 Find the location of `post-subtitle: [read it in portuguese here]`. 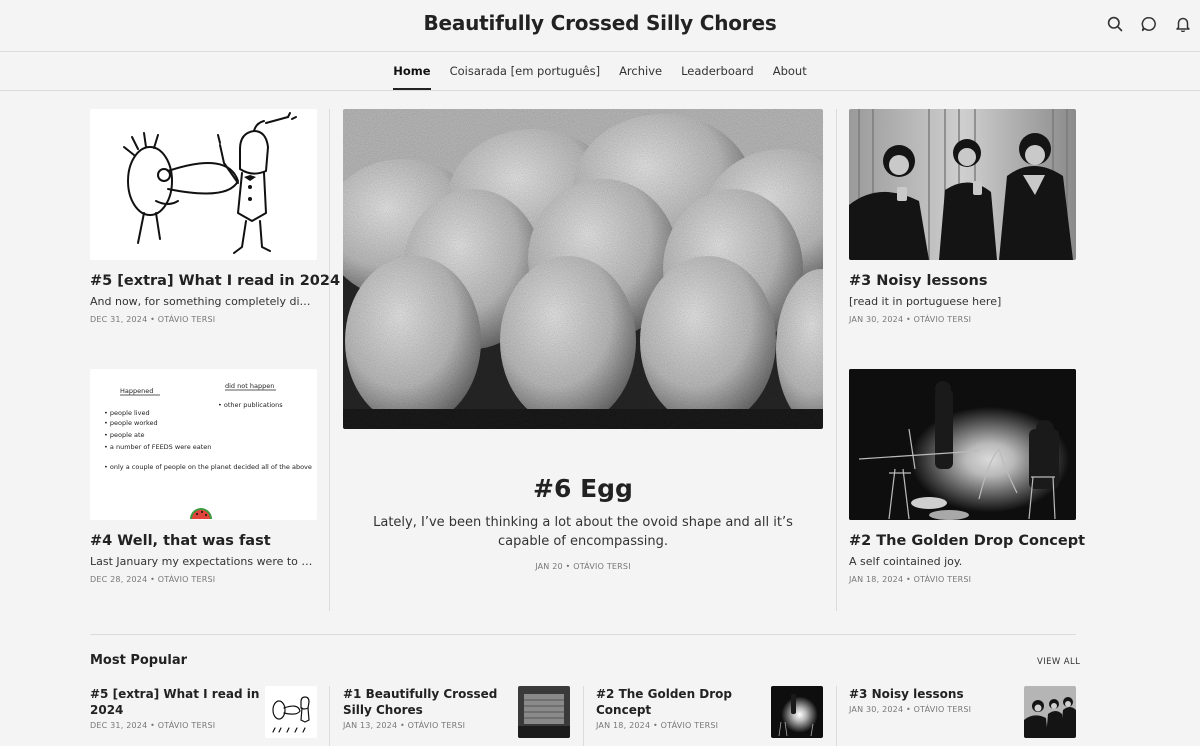

post-subtitle: [read it in portuguese here] is located at coordinates (925, 301).